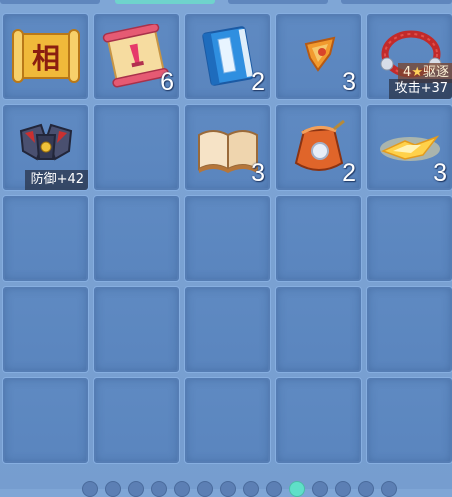  Describe the element at coordinates (45, 147) in the screenshot. I see `inventory-slot: 防御+42` at that location.